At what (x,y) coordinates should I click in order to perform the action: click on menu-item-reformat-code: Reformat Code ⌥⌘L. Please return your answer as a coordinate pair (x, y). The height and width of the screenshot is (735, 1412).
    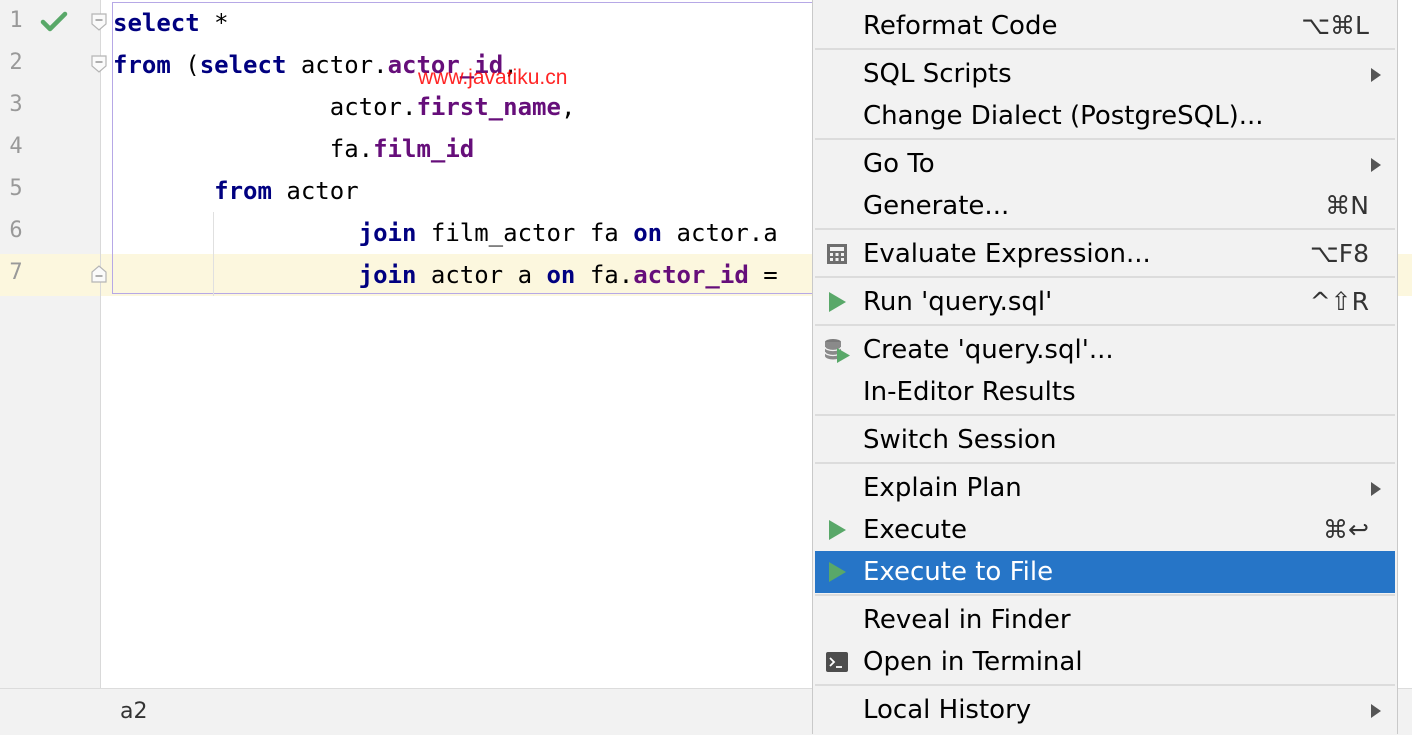
    Looking at the image, I should click on (1105, 26).